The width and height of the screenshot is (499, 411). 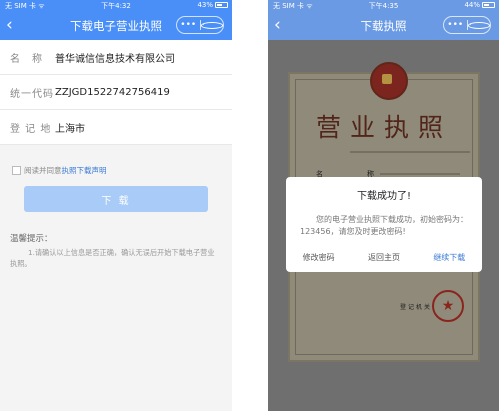 What do you see at coordinates (383, 196) in the screenshot?
I see `dialog-title: 下载成功了!` at bounding box center [383, 196].